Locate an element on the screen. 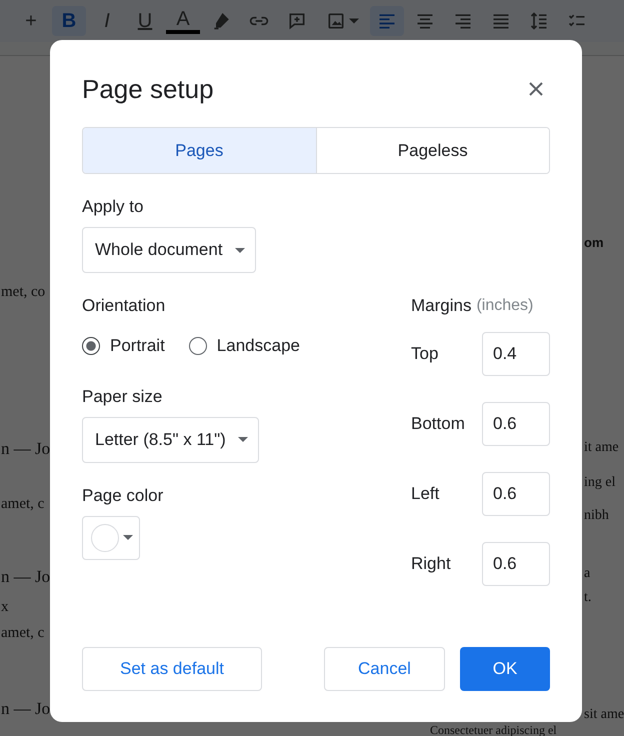  close-icon is located at coordinates (536, 89).